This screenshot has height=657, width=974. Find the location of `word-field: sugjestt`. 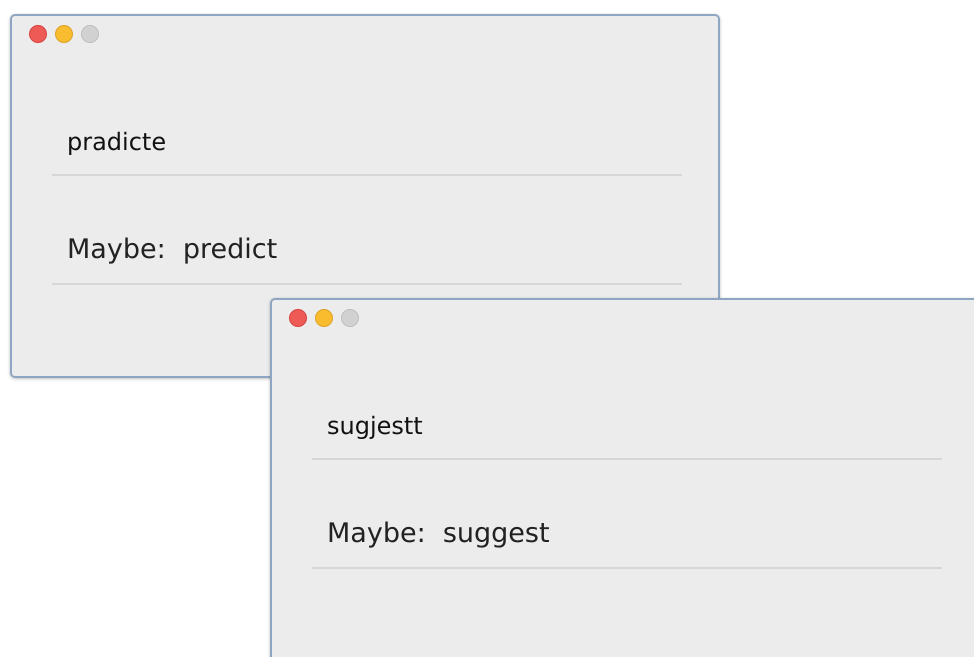

word-field: sugjestt is located at coordinates (627, 426).